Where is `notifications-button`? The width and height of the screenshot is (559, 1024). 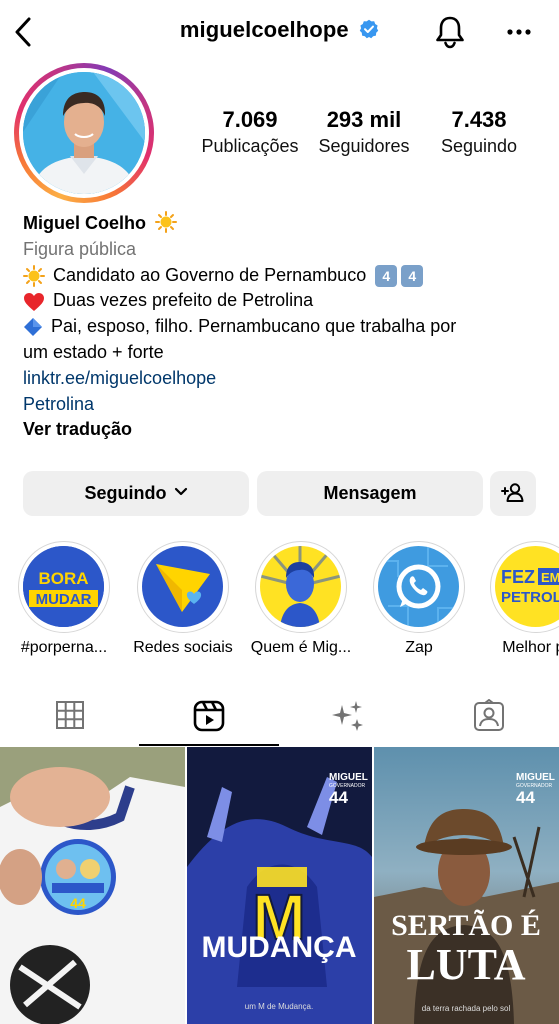 notifications-button is located at coordinates (450, 32).